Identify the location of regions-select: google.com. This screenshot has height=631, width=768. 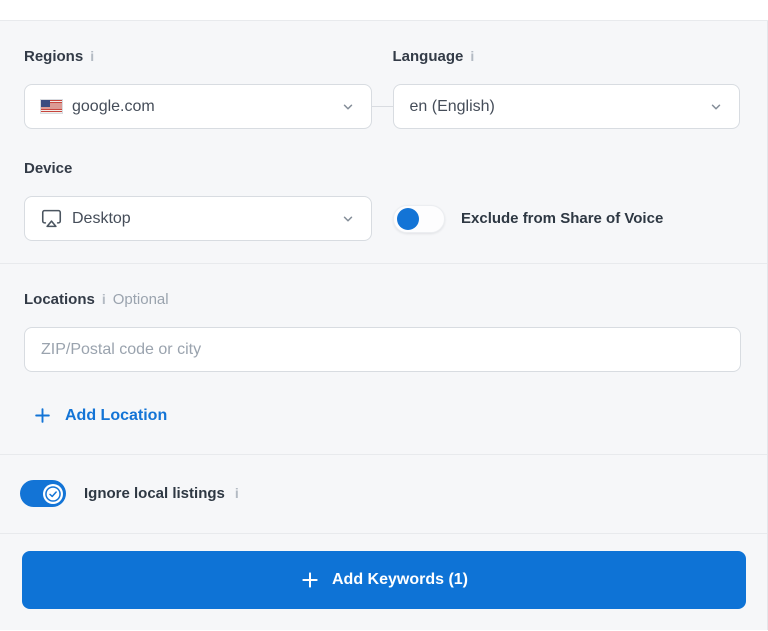
(198, 106).